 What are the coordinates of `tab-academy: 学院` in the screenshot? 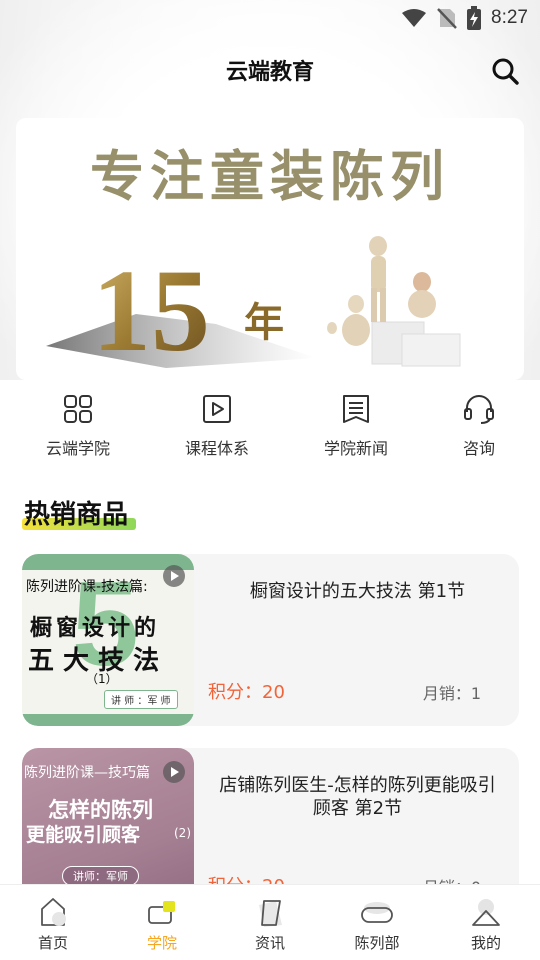 It's located at (162, 924).